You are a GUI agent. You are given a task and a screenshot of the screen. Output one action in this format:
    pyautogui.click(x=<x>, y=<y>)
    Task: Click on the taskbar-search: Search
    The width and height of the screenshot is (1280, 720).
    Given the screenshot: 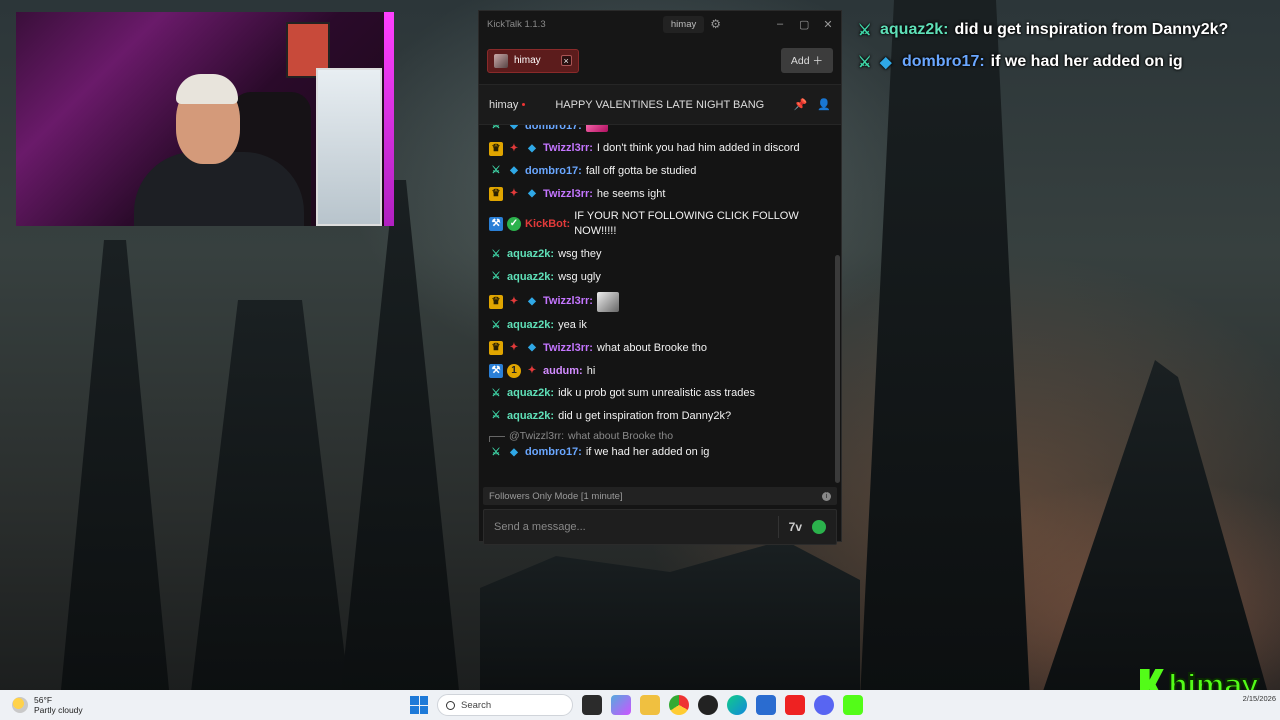 What is the action you would take?
    pyautogui.click(x=505, y=705)
    